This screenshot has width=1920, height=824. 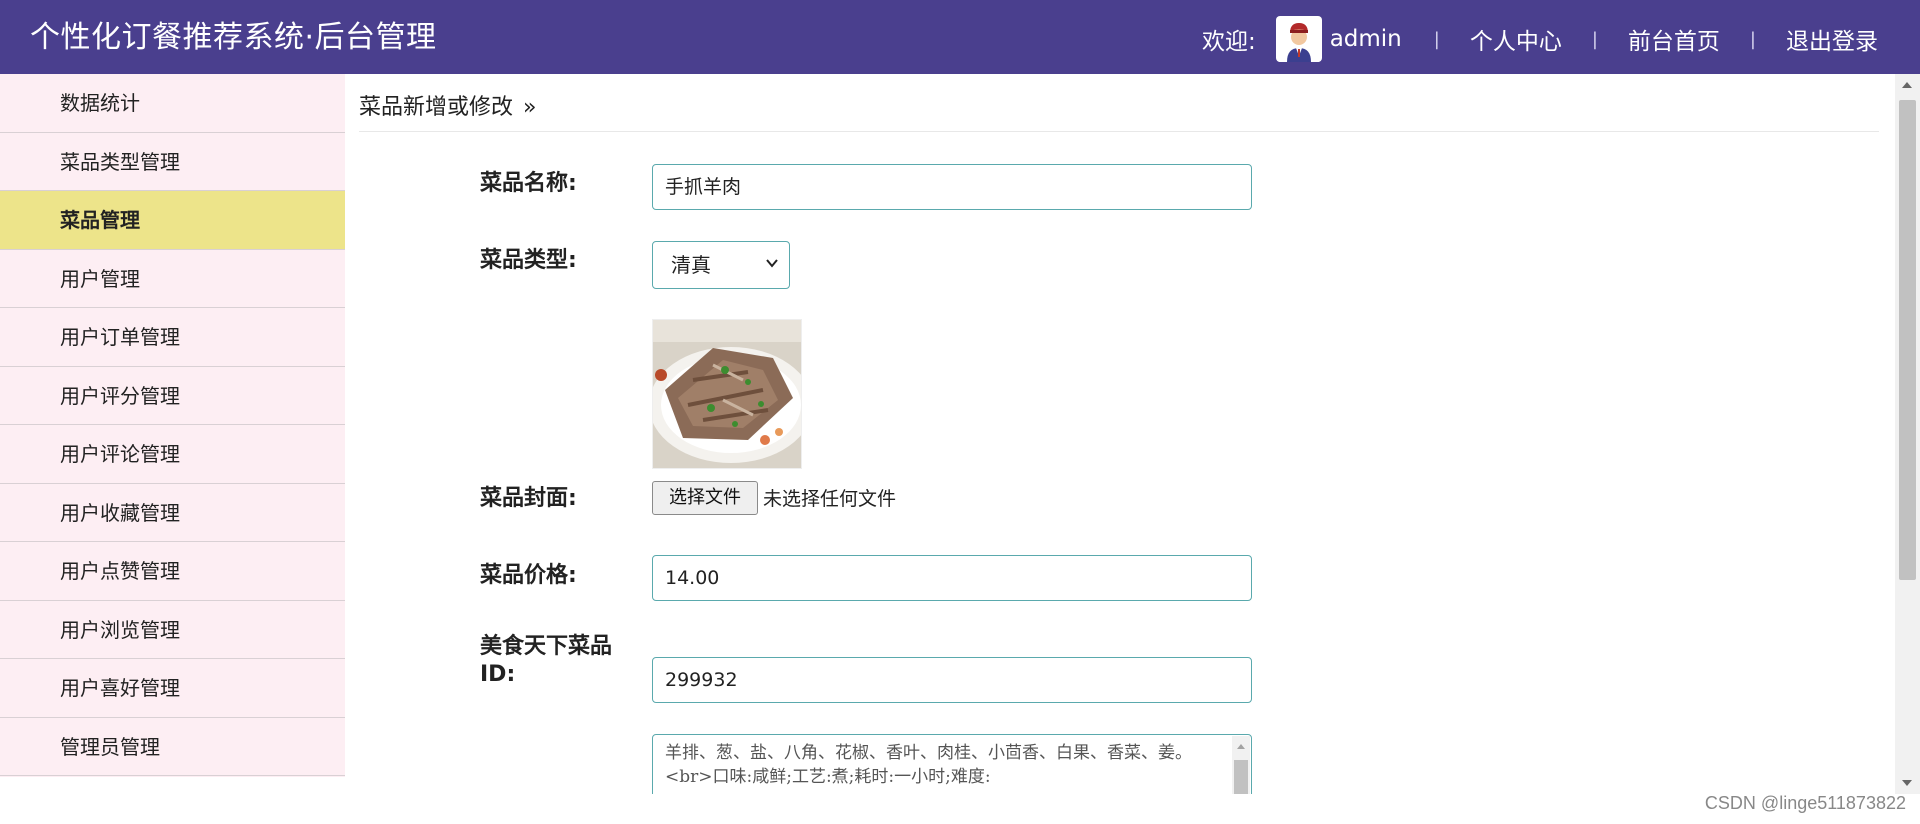 What do you see at coordinates (172, 513) in the screenshot?
I see `sidebar-item-favorites: 用户收藏管理` at bounding box center [172, 513].